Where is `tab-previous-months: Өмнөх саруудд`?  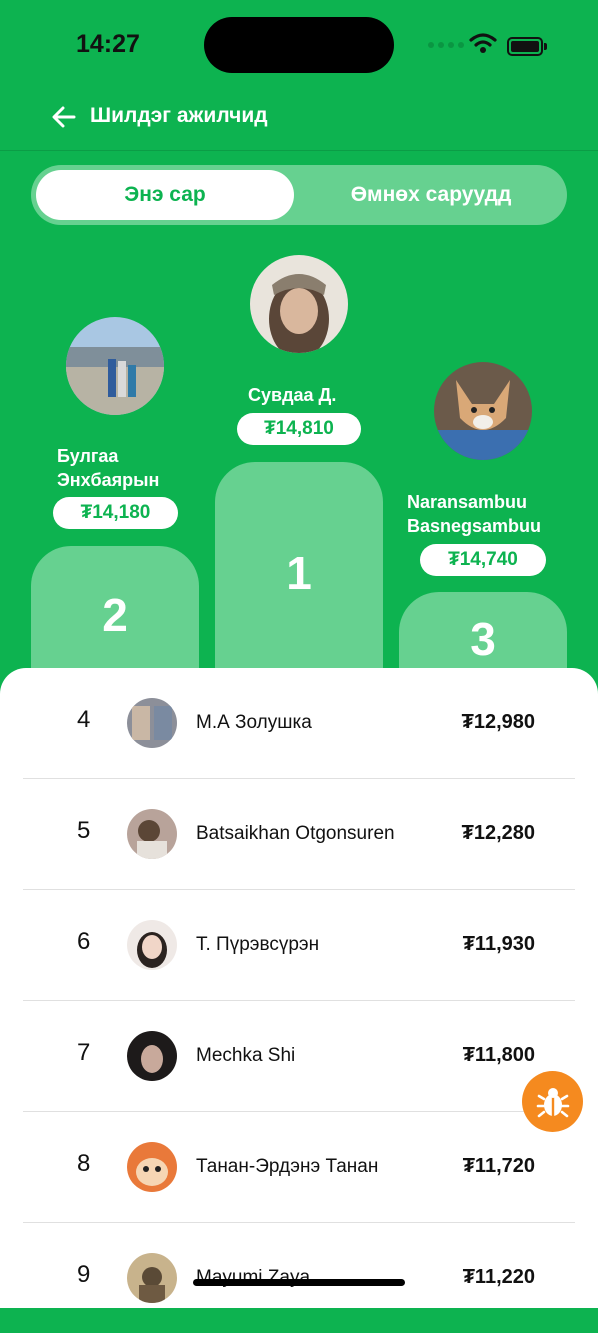 tab-previous-months: Өмнөх саруудд is located at coordinates (431, 195).